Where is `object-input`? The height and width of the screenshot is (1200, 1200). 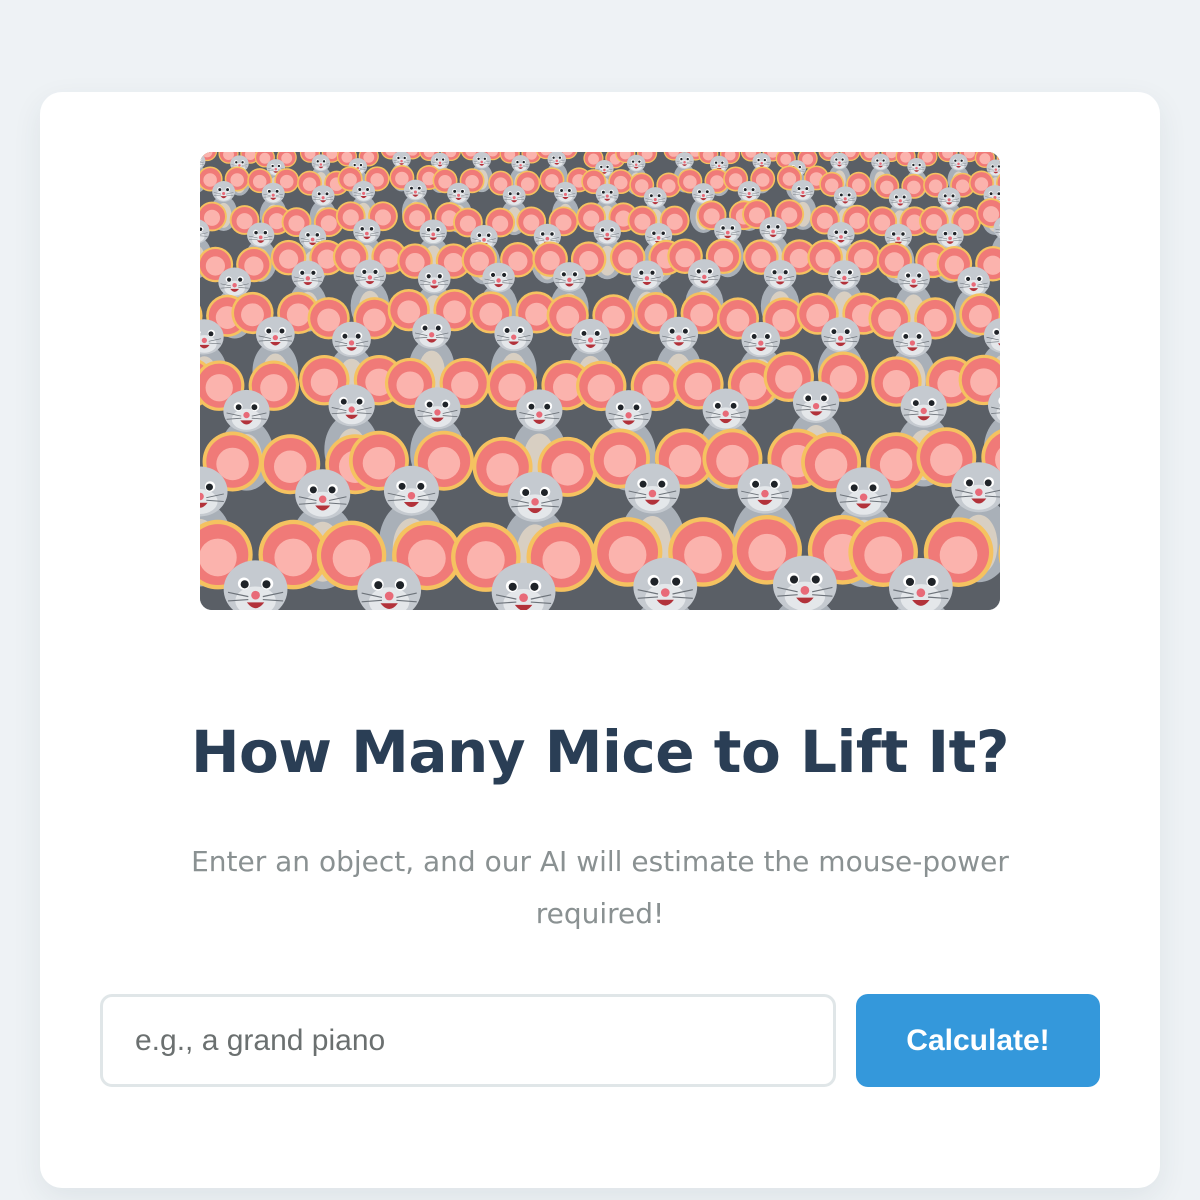
object-input is located at coordinates (468, 1040).